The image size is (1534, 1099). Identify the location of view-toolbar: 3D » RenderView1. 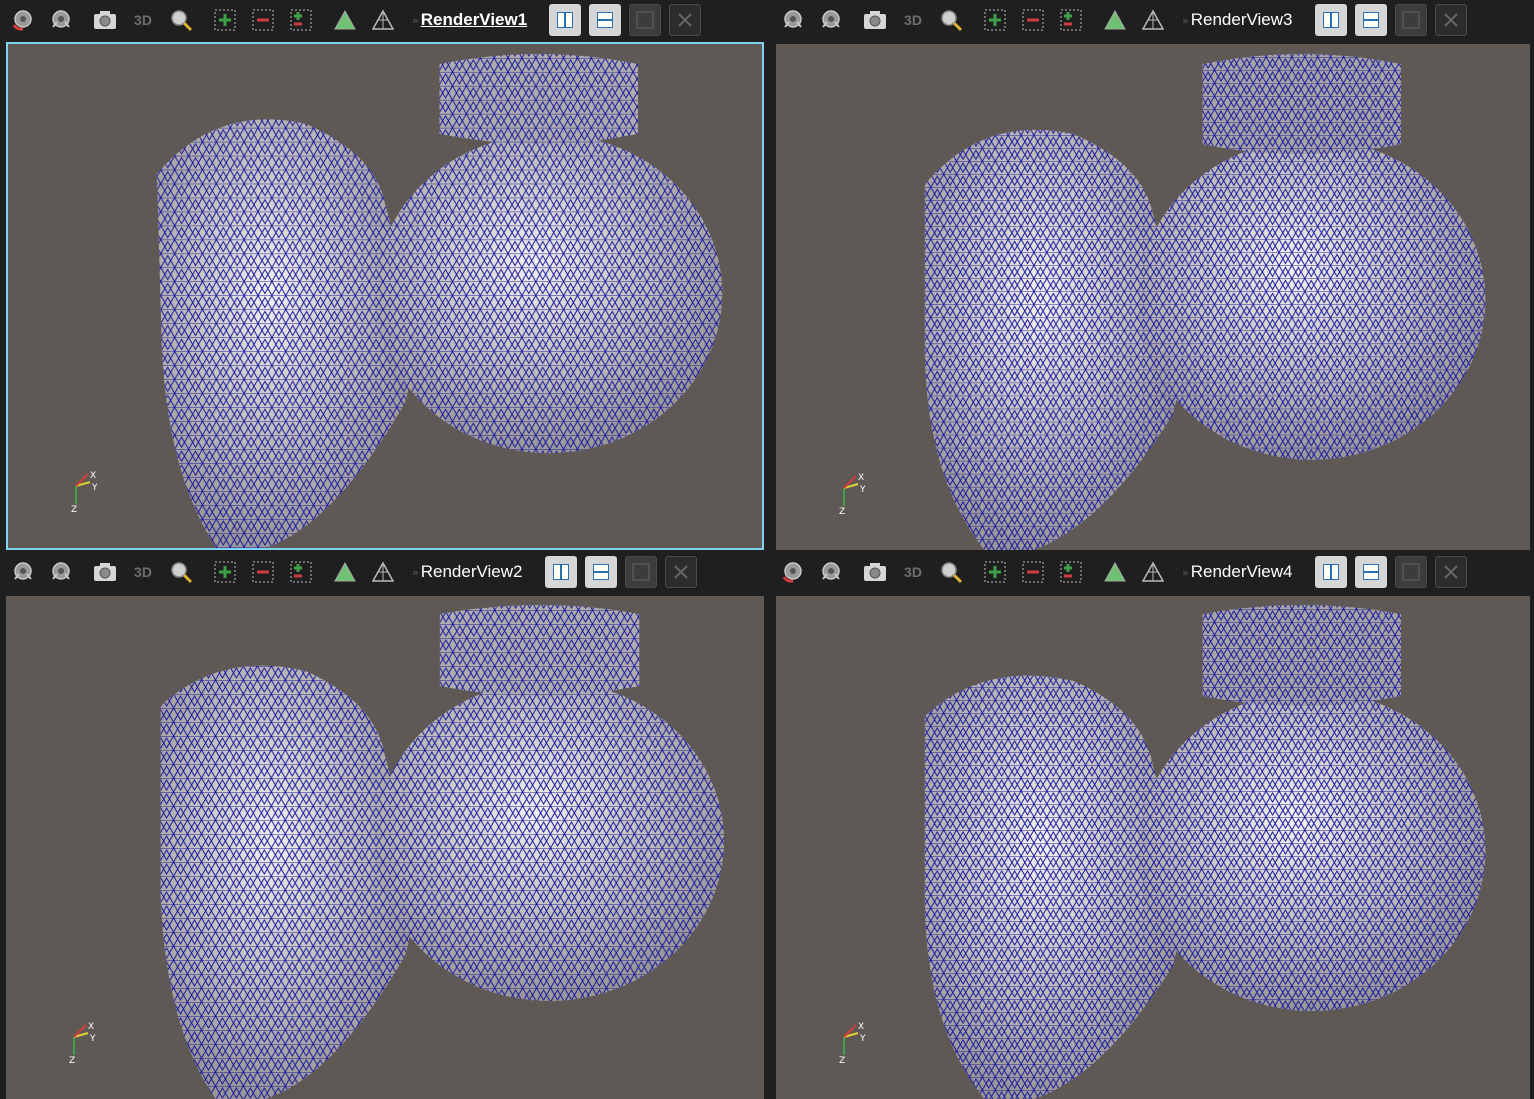
(384, 20).